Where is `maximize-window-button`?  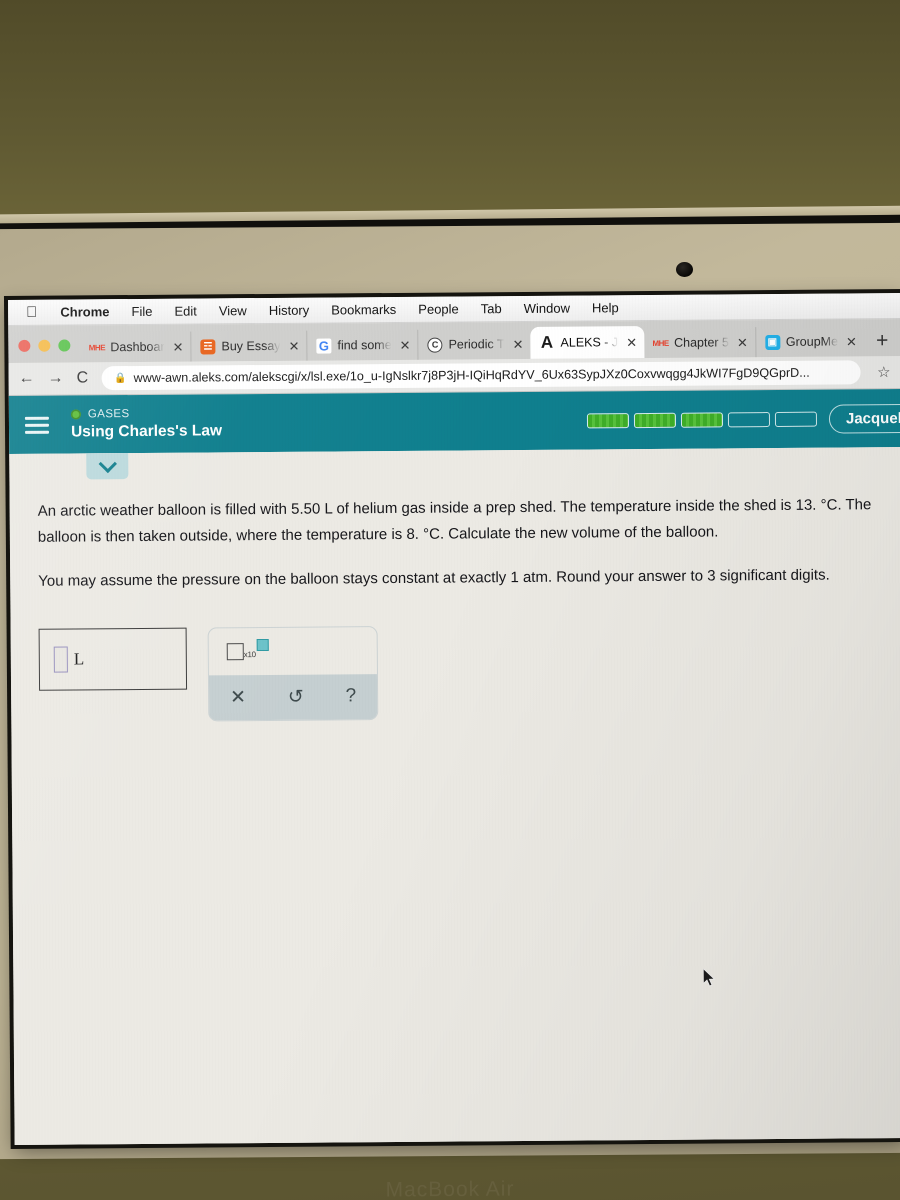 maximize-window-button is located at coordinates (64, 345).